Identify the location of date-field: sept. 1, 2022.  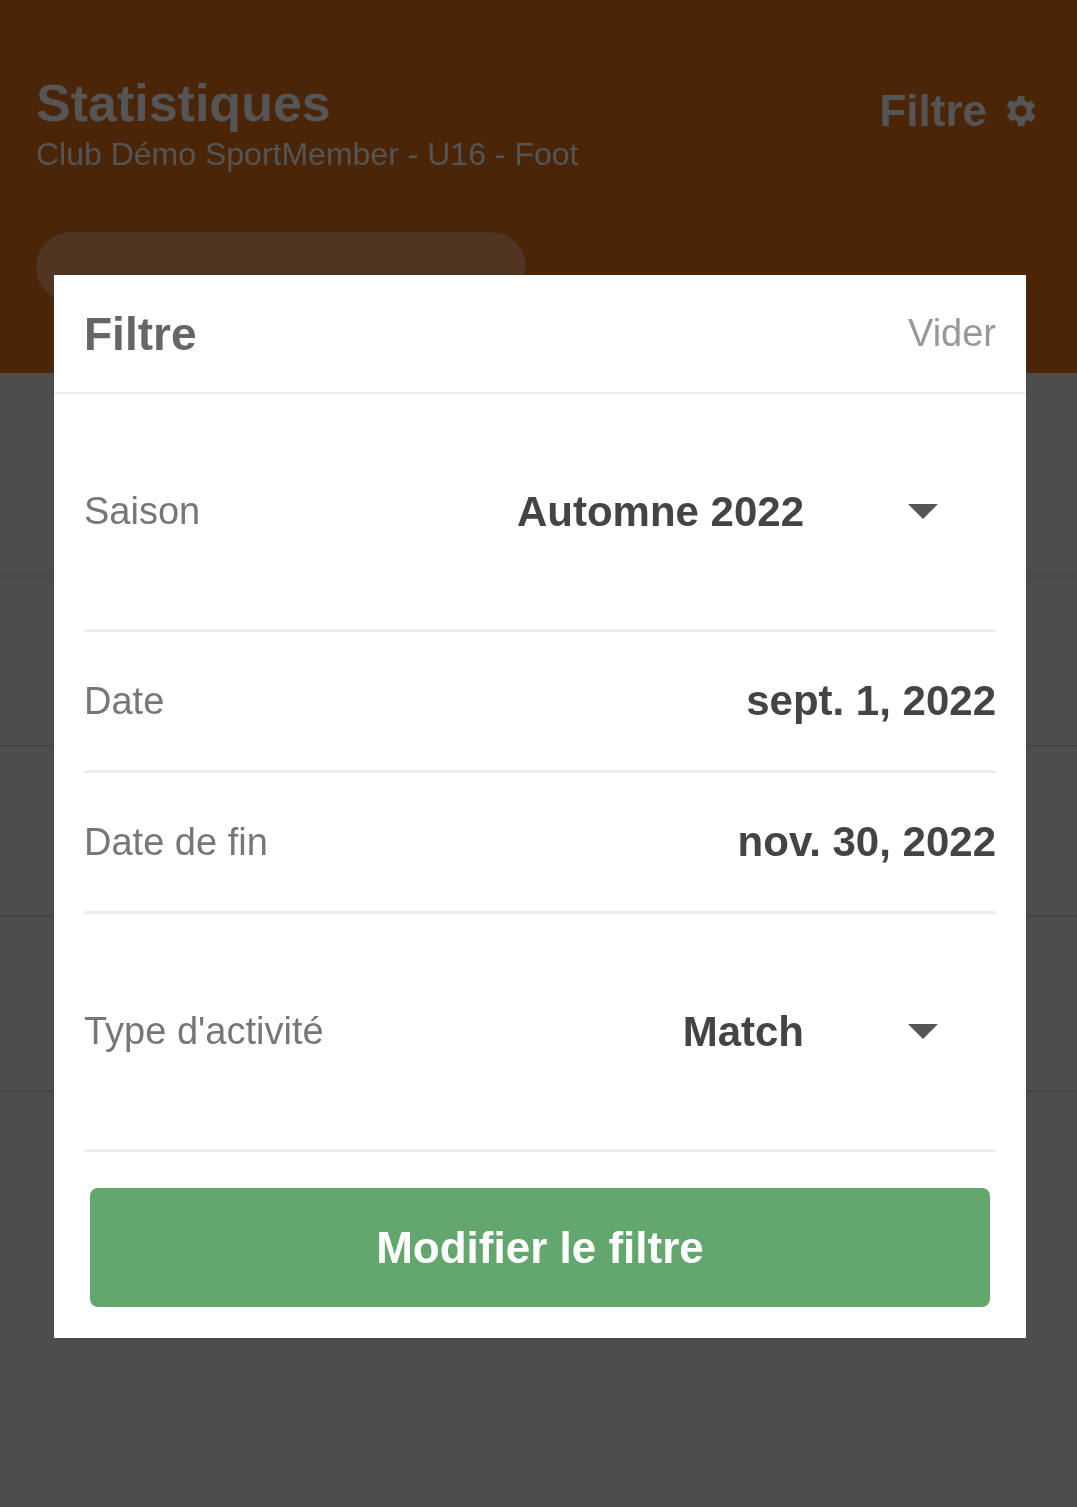
(871, 701).